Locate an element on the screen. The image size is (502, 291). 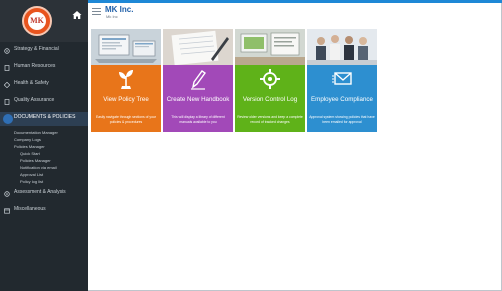
logo-text: MK is located at coordinates (37, 20).